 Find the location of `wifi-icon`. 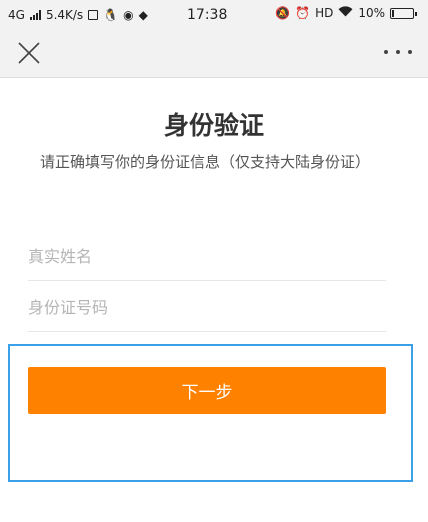

wifi-icon is located at coordinates (345, 13).